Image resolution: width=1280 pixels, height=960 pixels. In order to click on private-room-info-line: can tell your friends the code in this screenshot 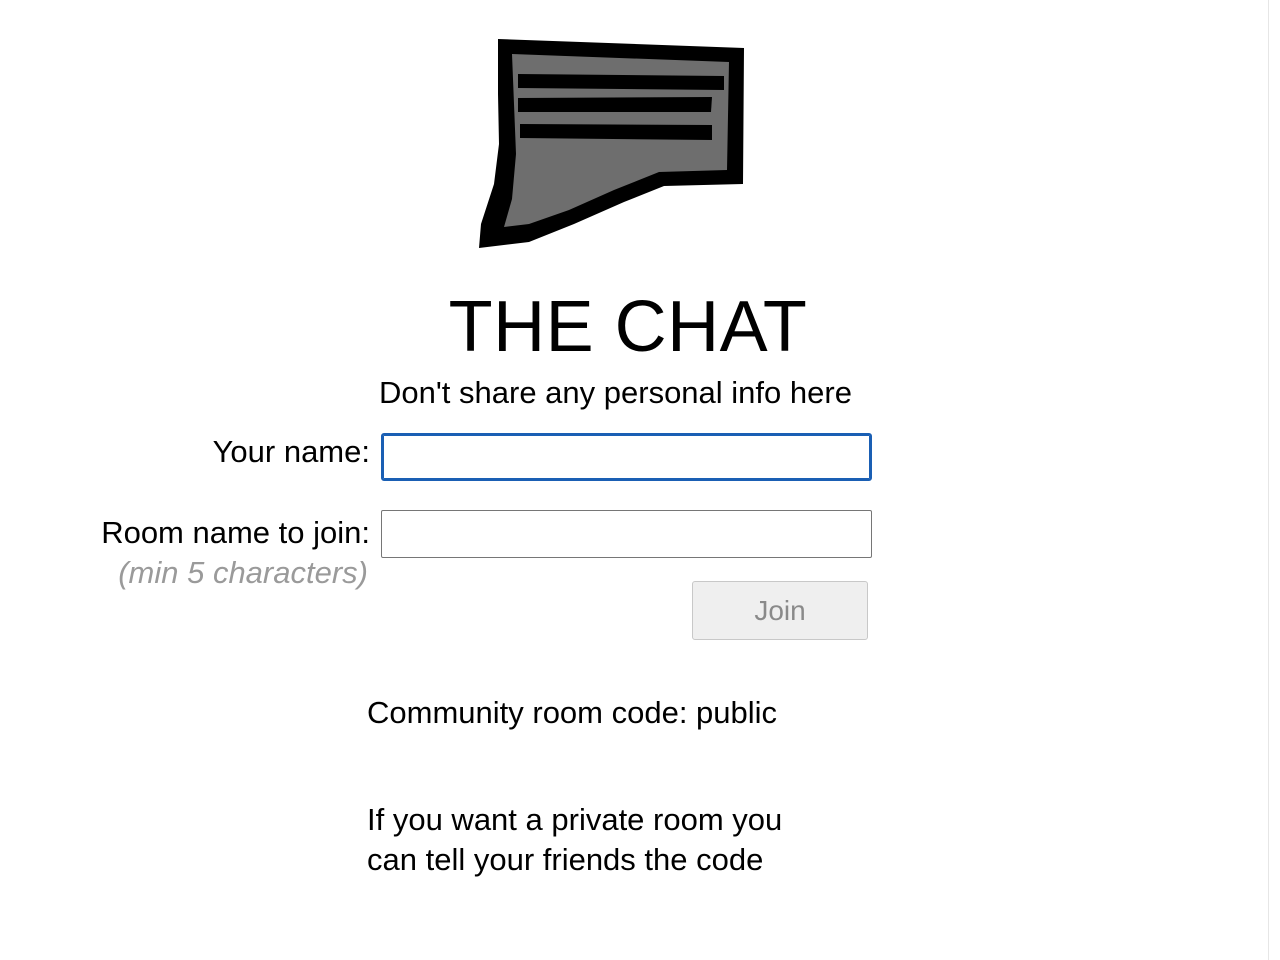, I will do `click(565, 859)`.